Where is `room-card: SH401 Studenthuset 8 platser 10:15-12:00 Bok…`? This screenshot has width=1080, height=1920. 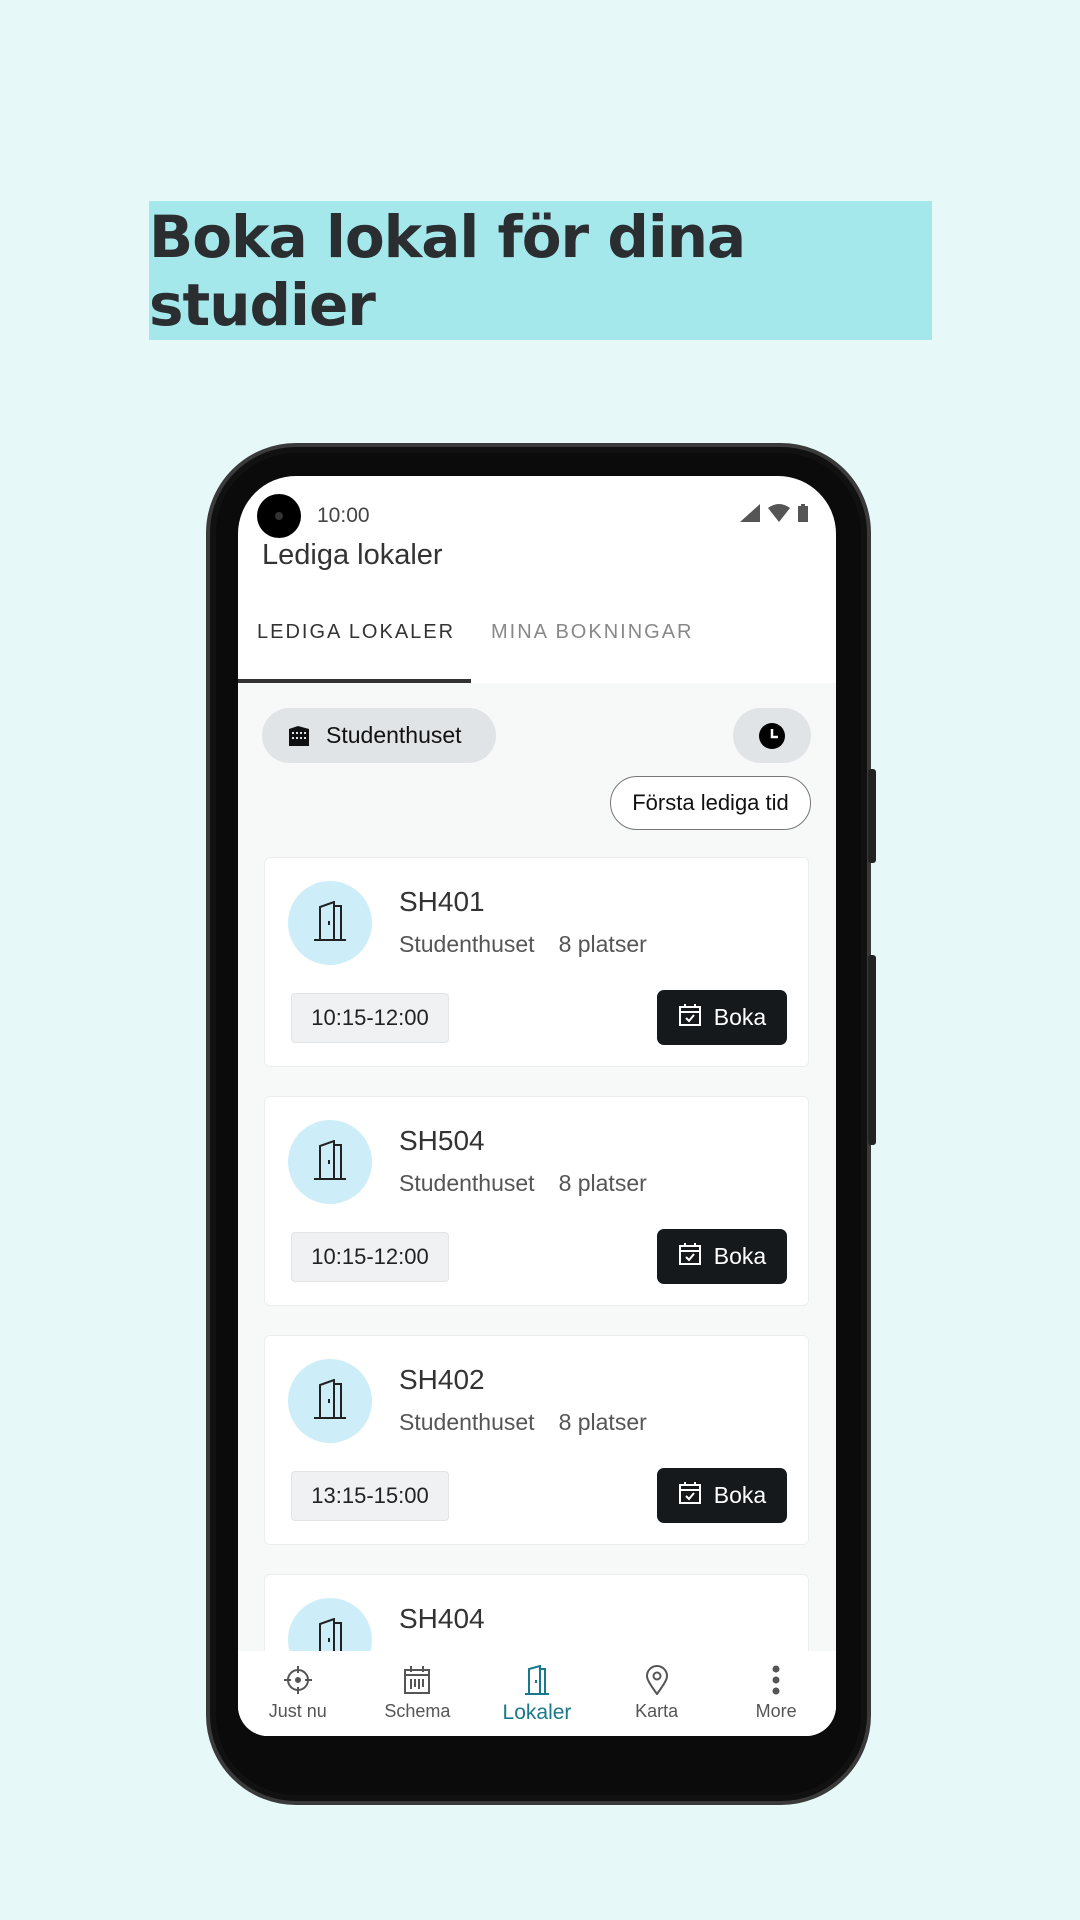 room-card: SH401 Studenthuset 8 platser 10:15-12:00 Bok… is located at coordinates (536, 962).